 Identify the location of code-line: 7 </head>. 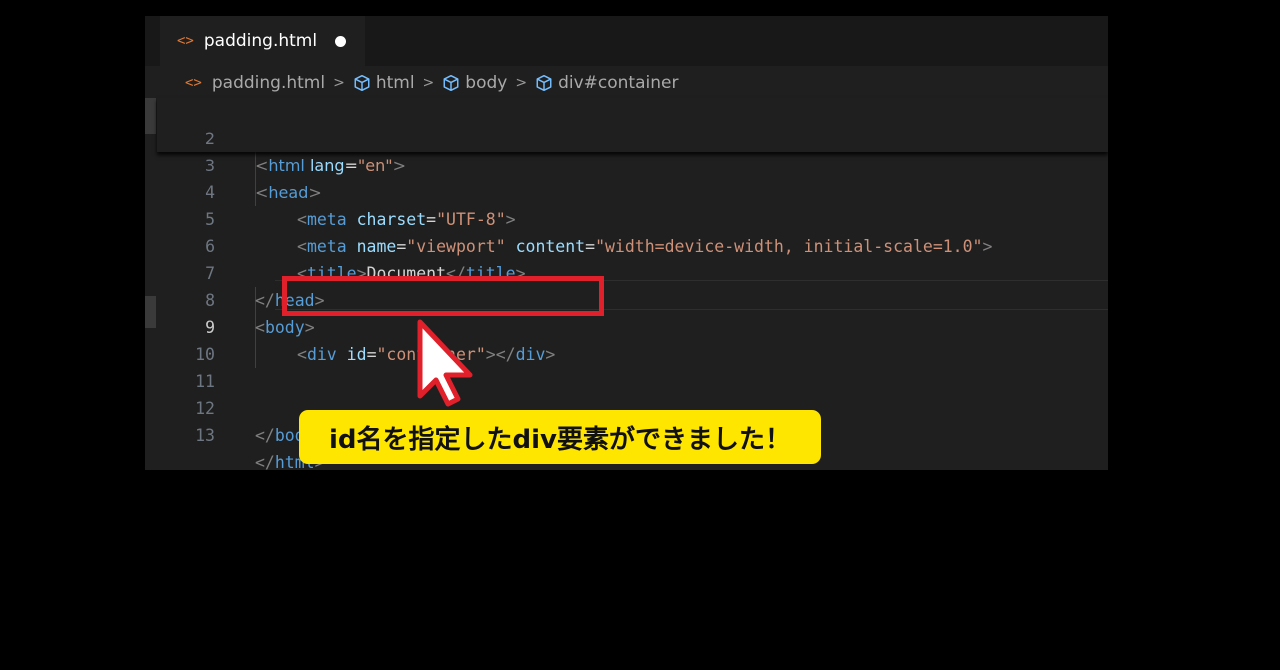
(626, 271).